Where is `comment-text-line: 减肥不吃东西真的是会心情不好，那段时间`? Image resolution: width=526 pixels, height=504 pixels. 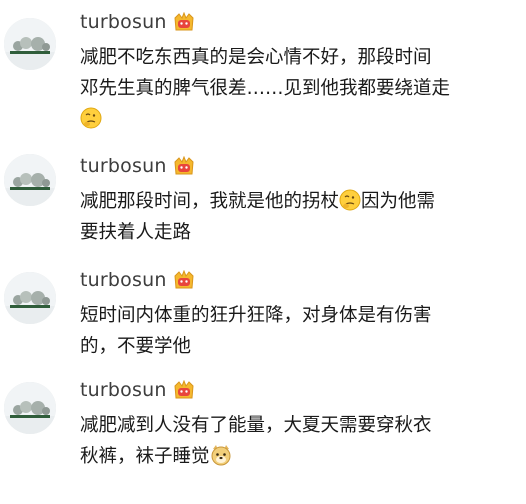
comment-text-line: 减肥不吃东西真的是会心情不好，那段时间 is located at coordinates (256, 57).